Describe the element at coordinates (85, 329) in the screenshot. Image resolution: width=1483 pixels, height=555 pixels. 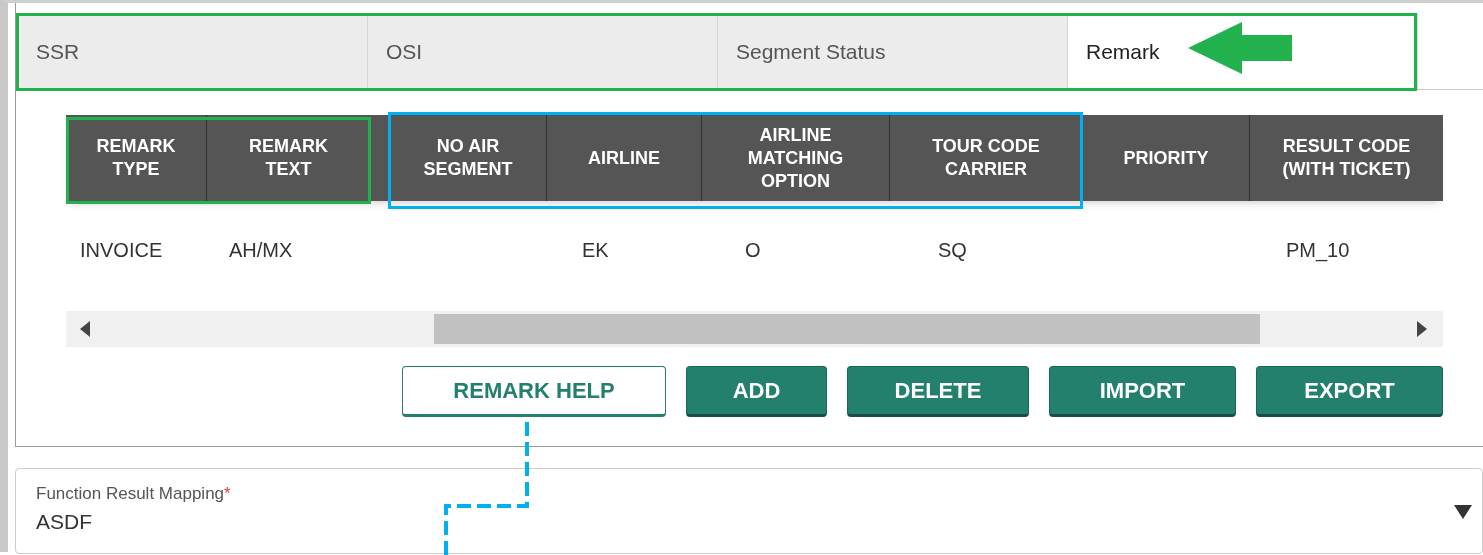
I see `scroll-left-icon` at that location.